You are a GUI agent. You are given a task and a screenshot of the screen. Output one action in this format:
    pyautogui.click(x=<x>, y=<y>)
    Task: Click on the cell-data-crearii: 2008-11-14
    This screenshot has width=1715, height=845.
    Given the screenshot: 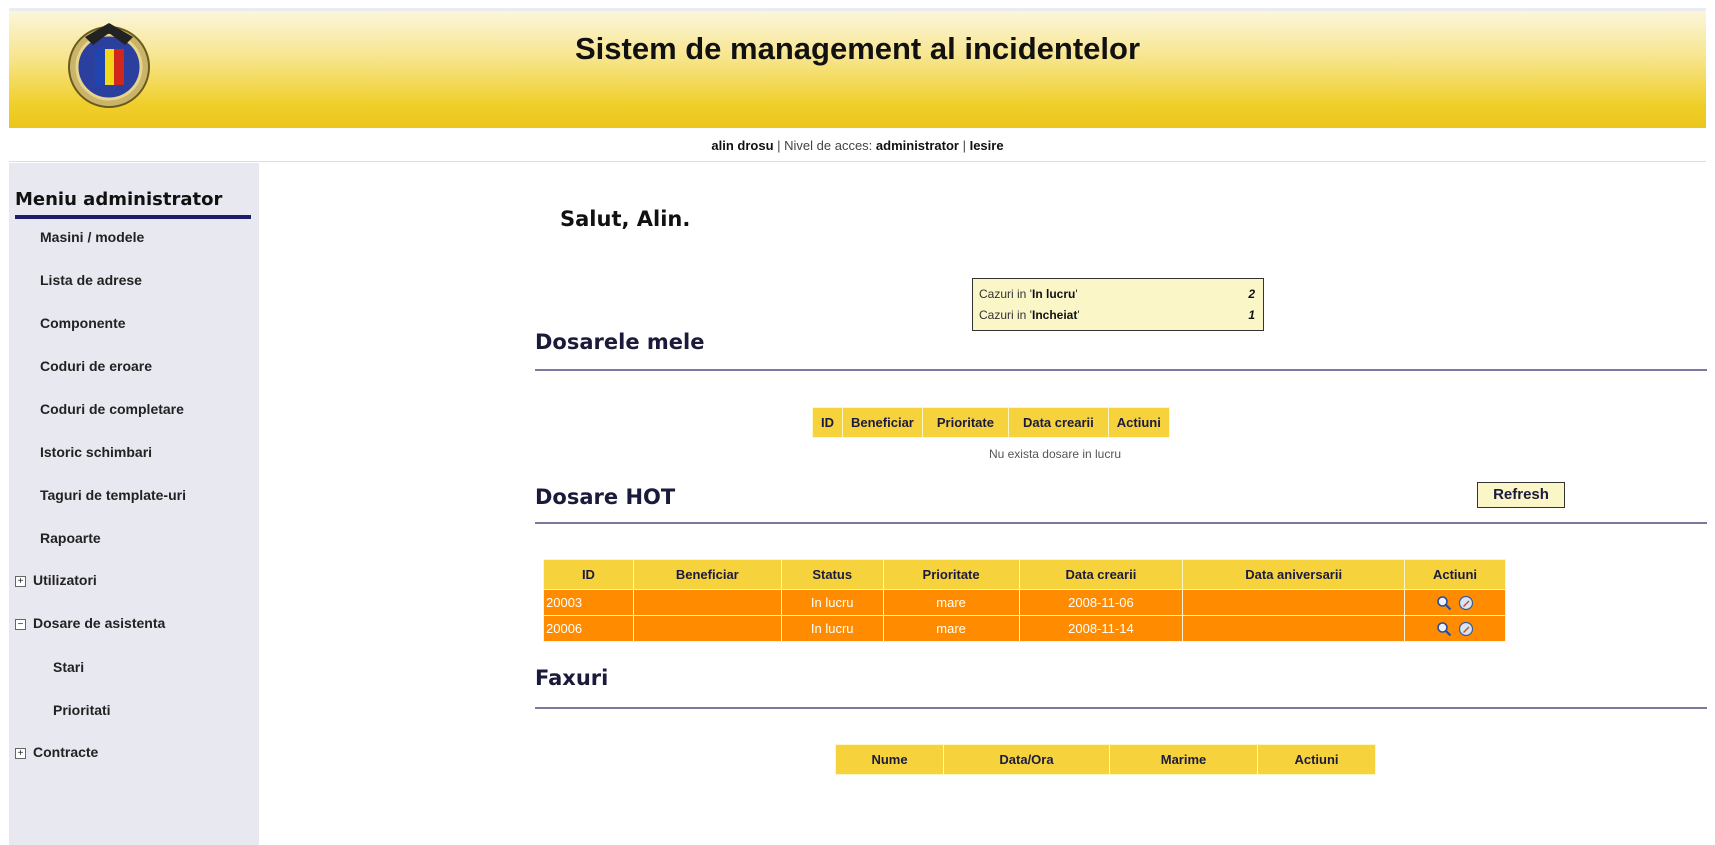 What is the action you would take?
    pyautogui.click(x=1101, y=628)
    